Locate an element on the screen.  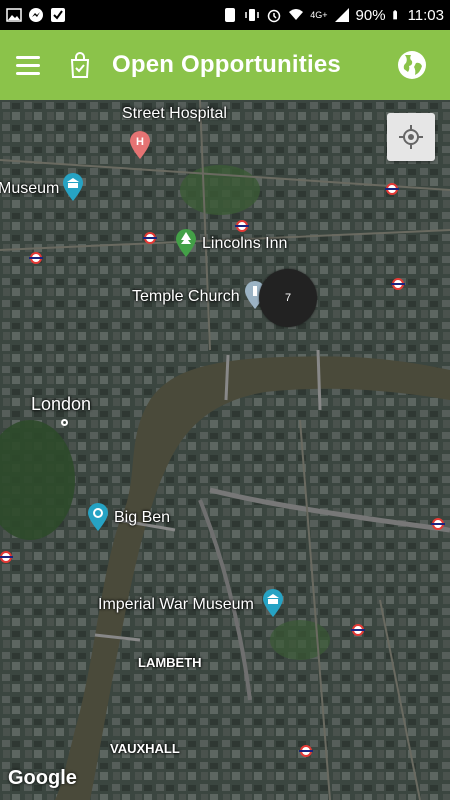
map-label-lincolns-inn: Lincolns Inn is located at coordinates (245, 243).